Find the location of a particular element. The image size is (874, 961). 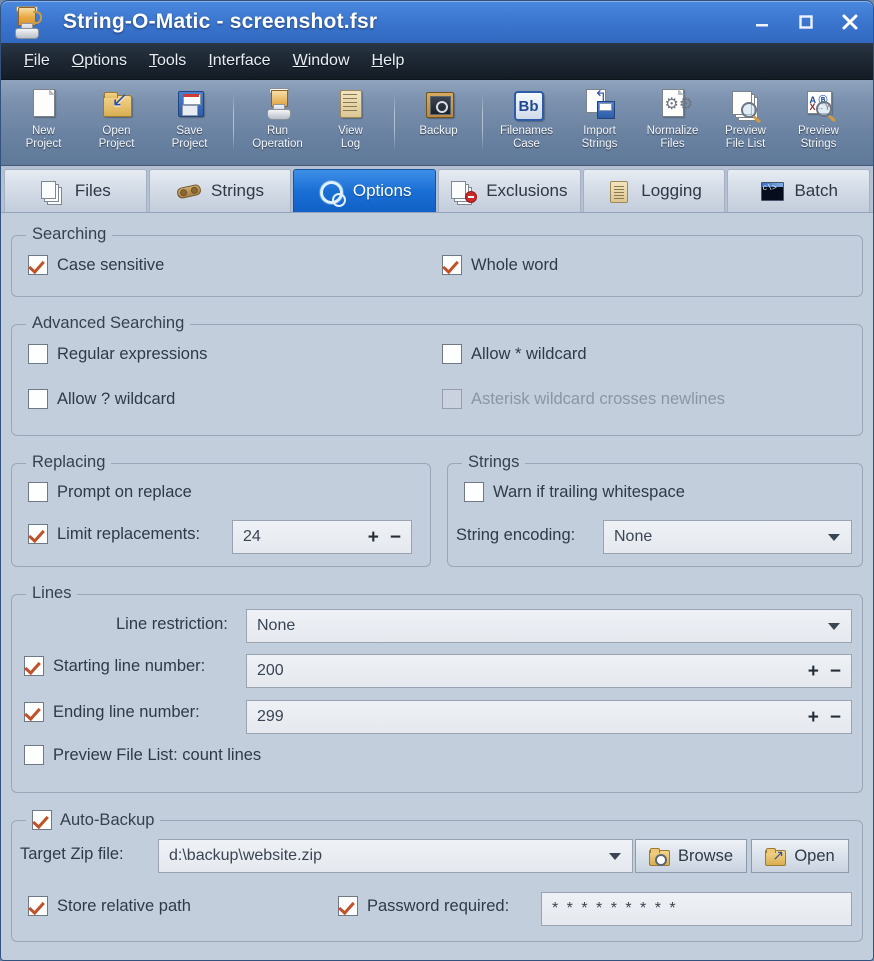

string-encoding-label: String encoding: is located at coordinates (516, 535).